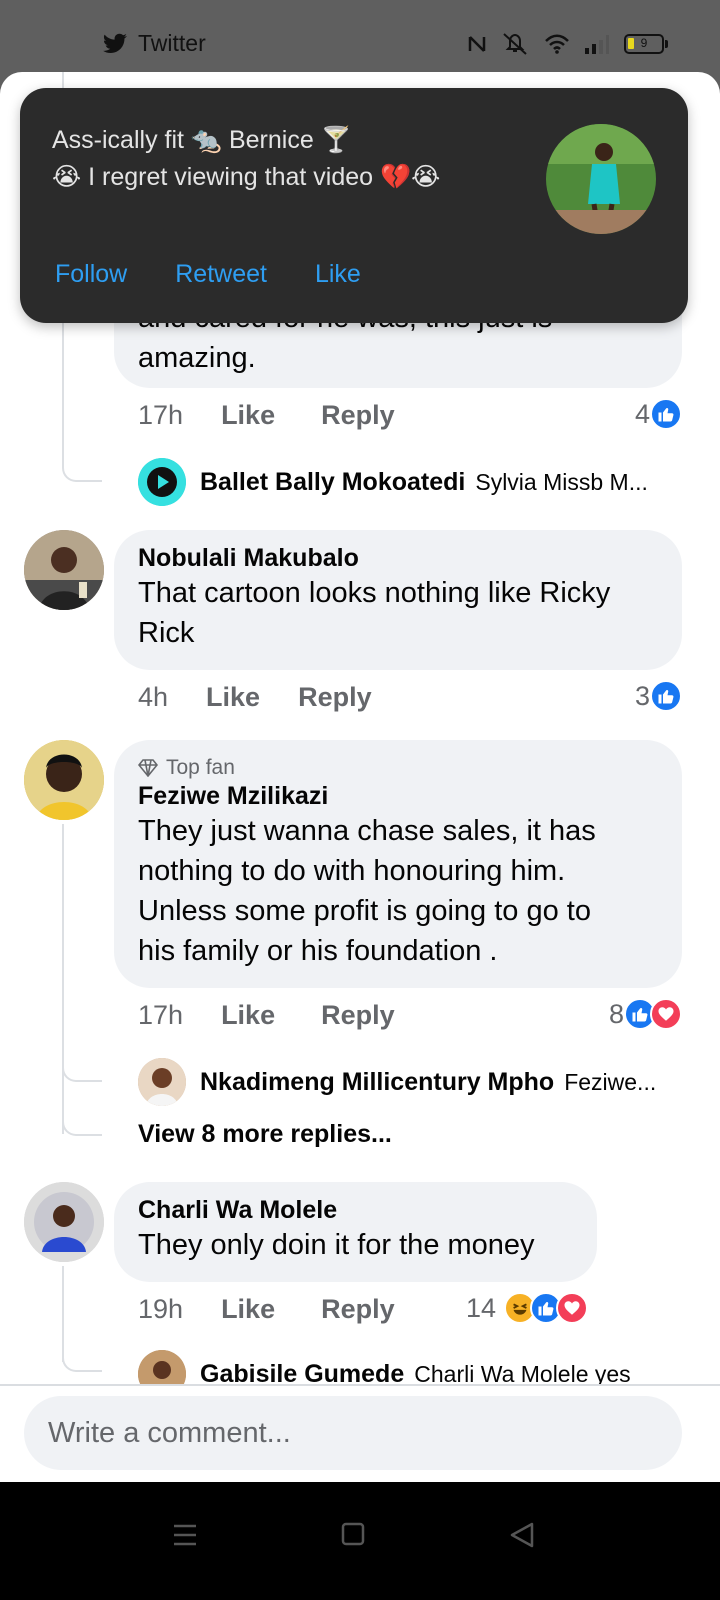 This screenshot has width=720, height=1600. Describe the element at coordinates (148, 768) in the screenshot. I see `diamond-icon` at that location.